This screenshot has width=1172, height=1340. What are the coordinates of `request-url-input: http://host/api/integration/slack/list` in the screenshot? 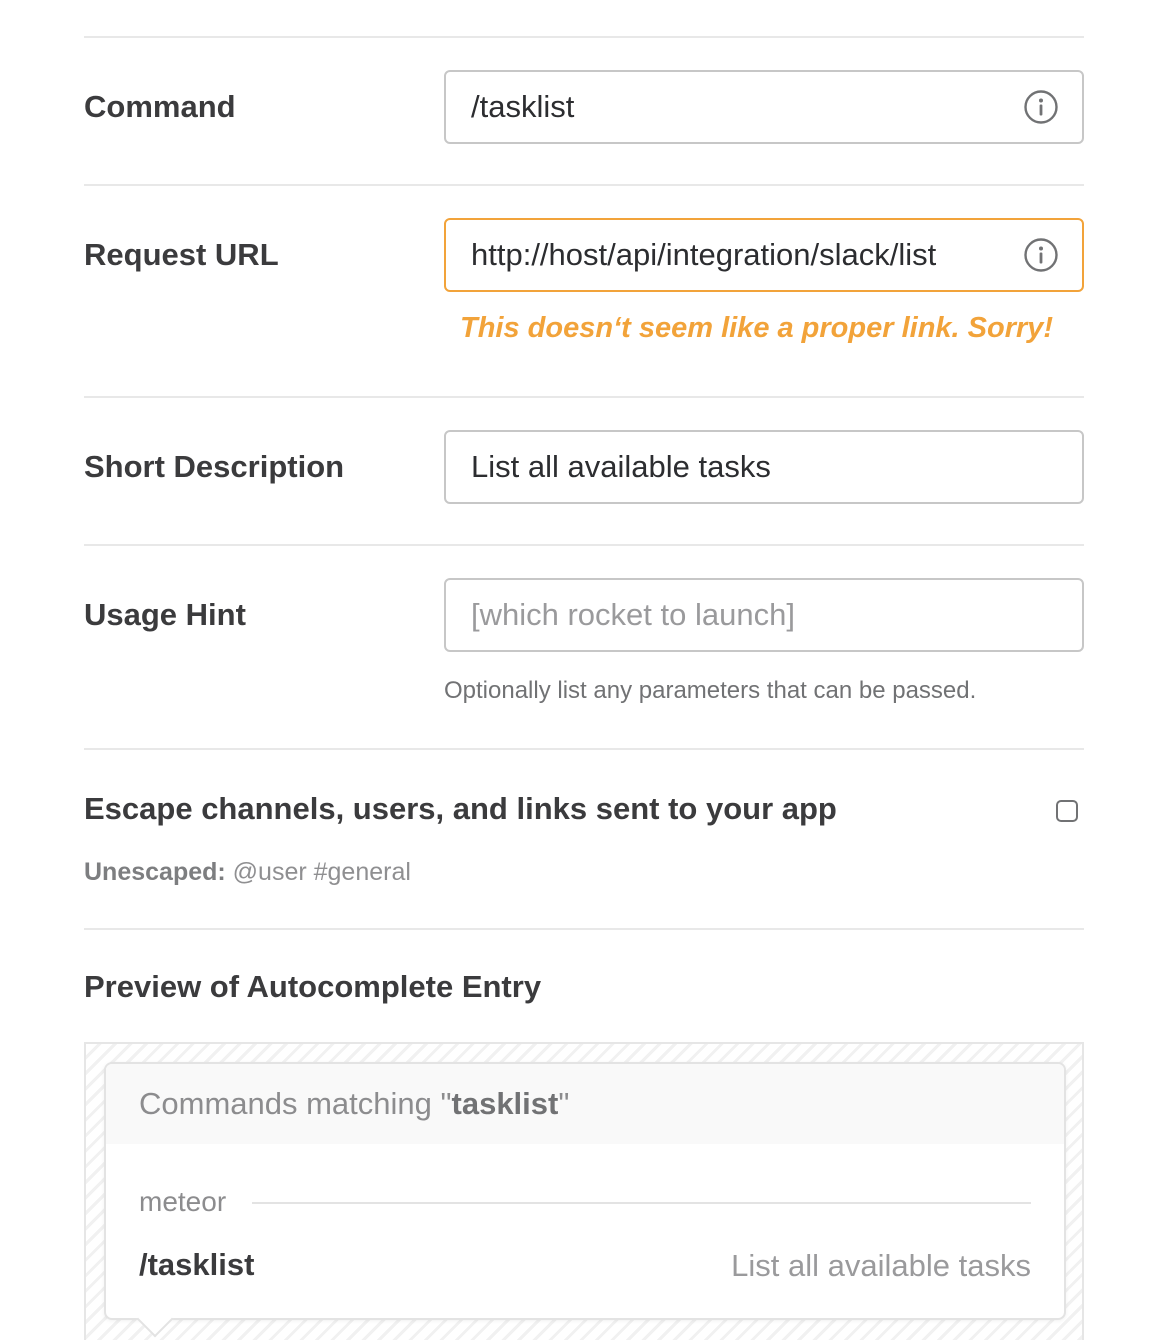 It's located at (764, 255).